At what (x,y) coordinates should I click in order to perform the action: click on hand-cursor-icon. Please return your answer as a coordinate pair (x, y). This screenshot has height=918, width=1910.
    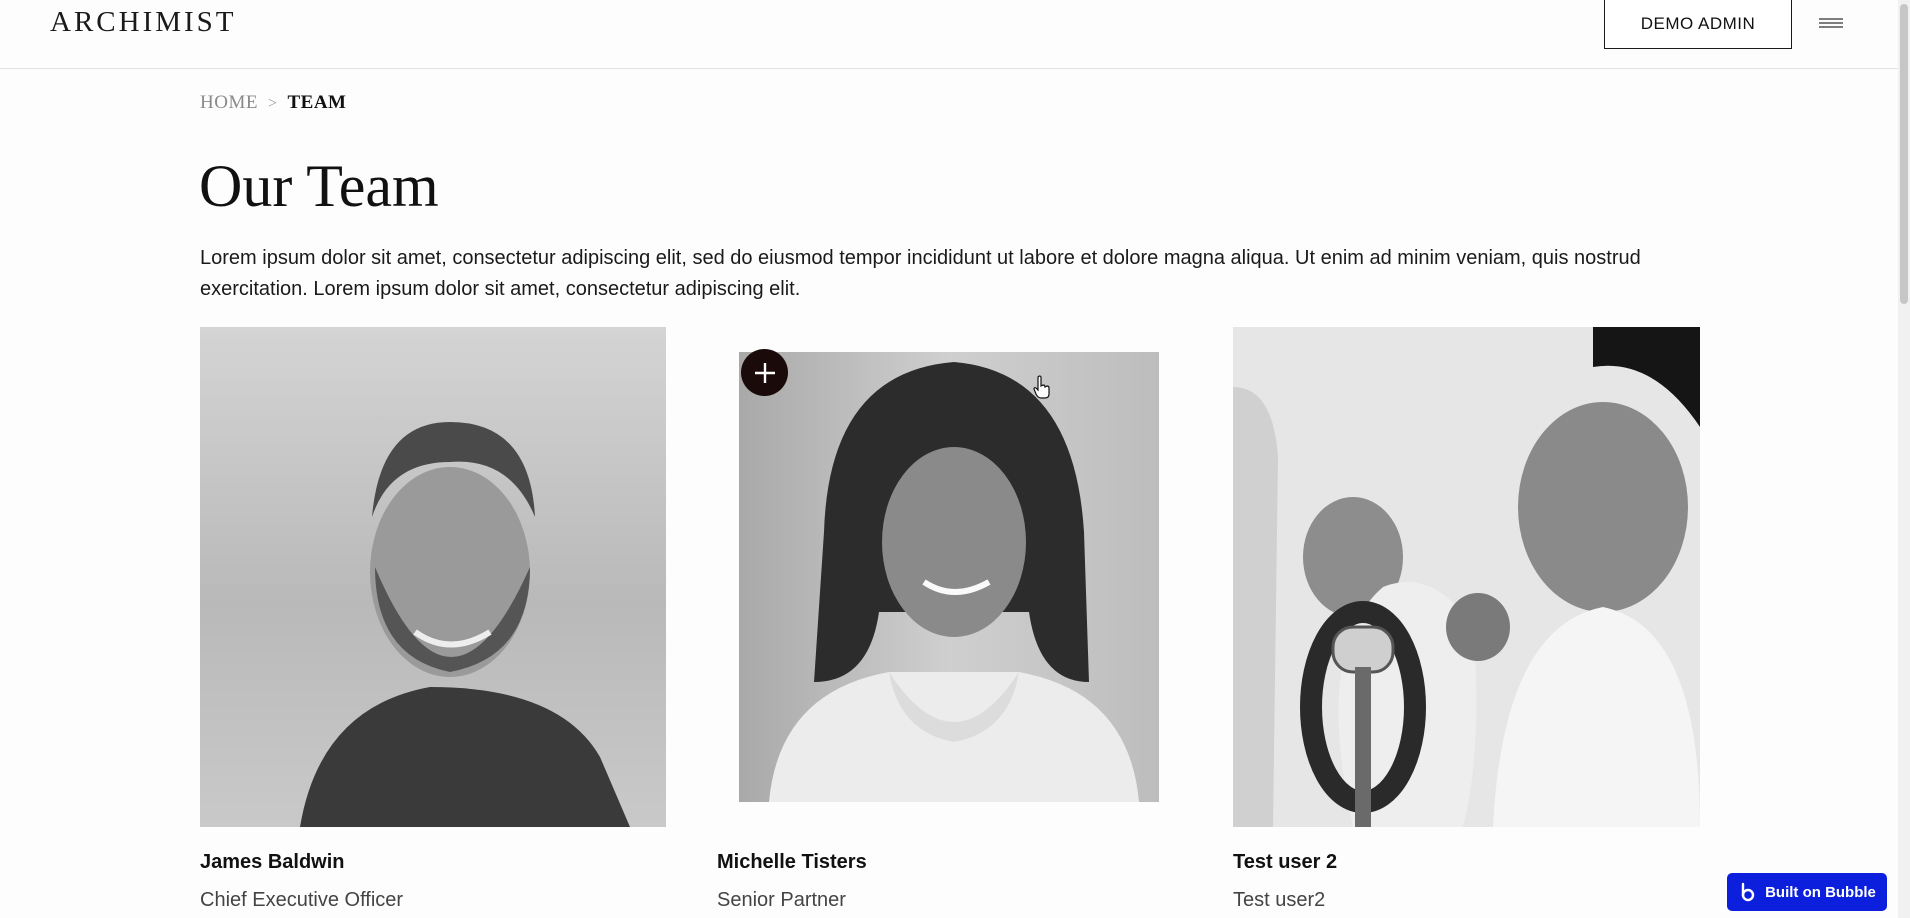
    Looking at the image, I should click on (1042, 387).